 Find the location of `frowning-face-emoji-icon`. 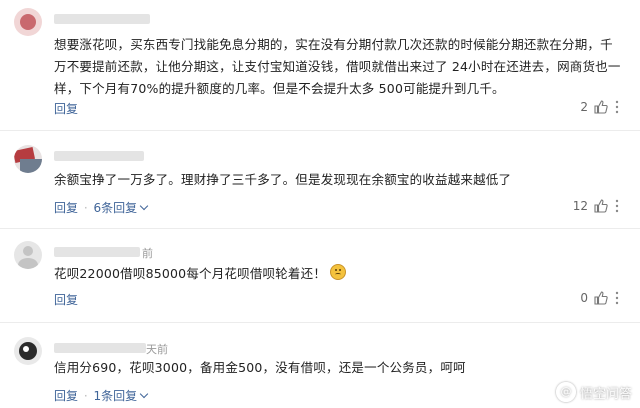

frowning-face-emoji-icon is located at coordinates (338, 272).